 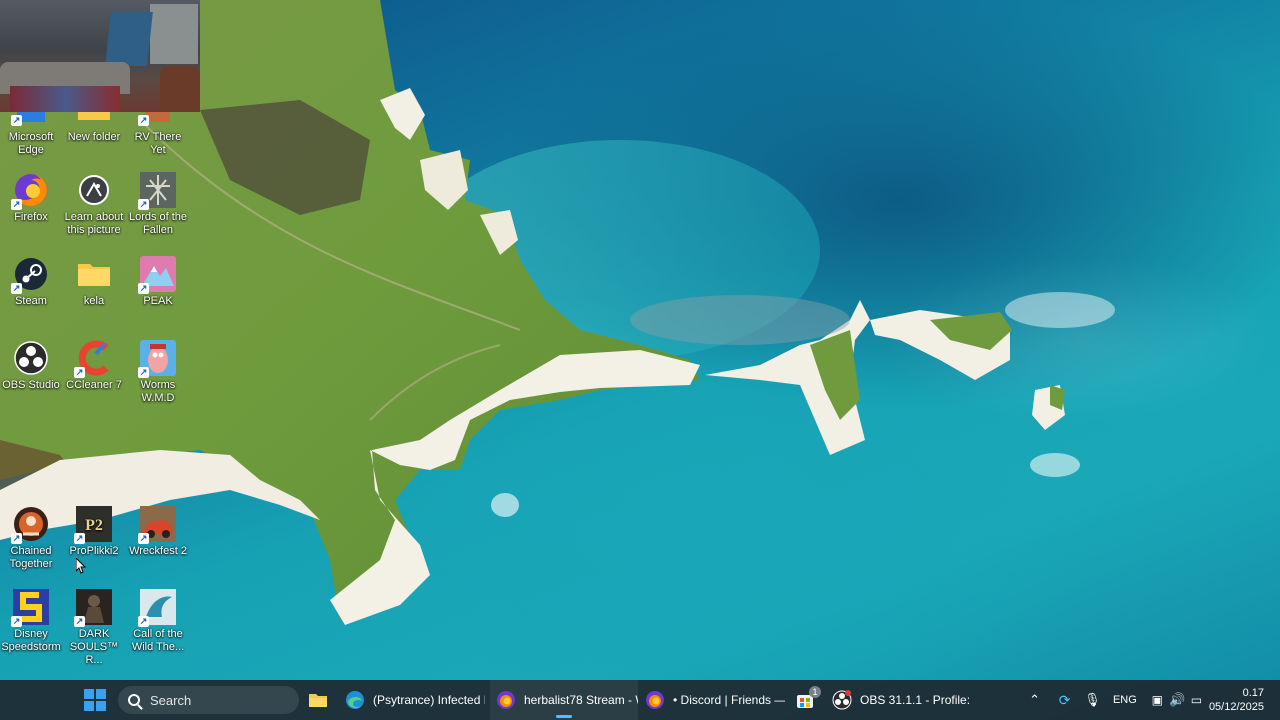 I want to click on peak-icon: ↗, so click(x=157, y=275).